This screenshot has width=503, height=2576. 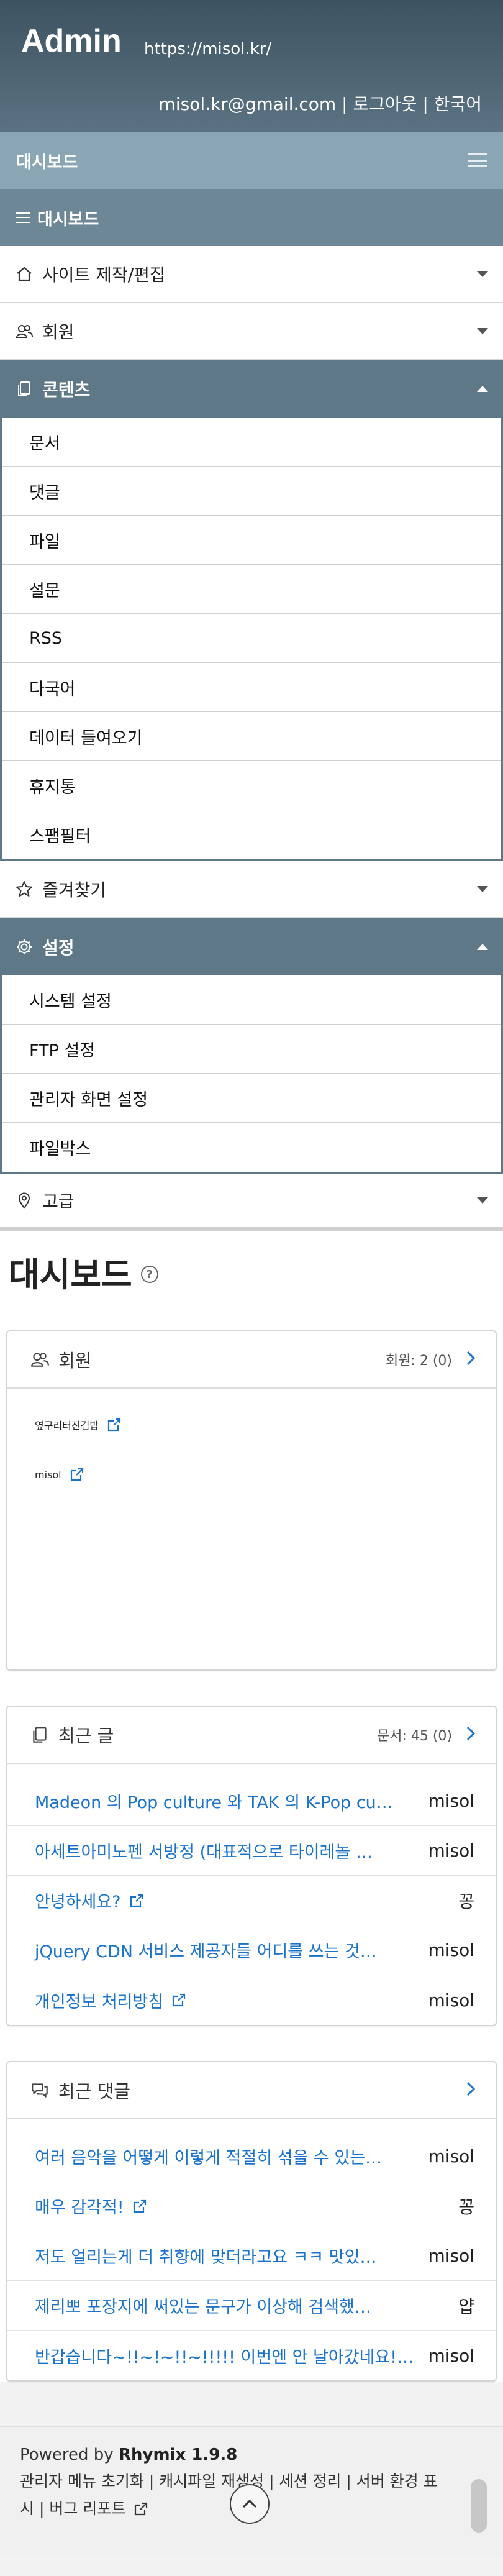 What do you see at coordinates (24, 274) in the screenshot?
I see `home-icon` at bounding box center [24, 274].